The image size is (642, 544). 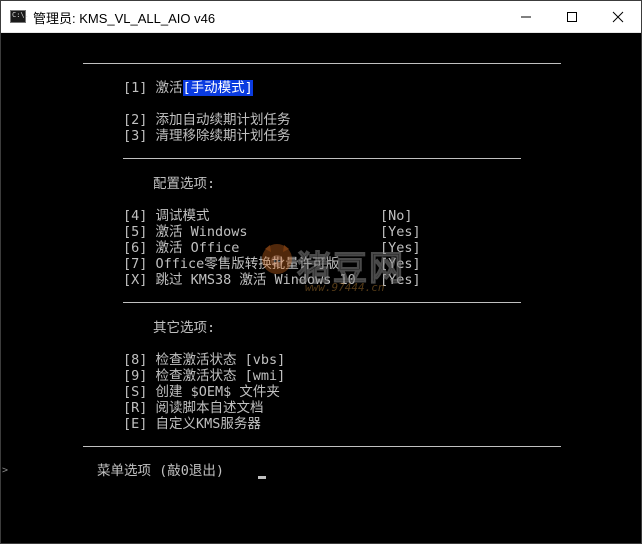 What do you see at coordinates (184, 328) in the screenshot?
I see `other-header: 其它选项:` at bounding box center [184, 328].